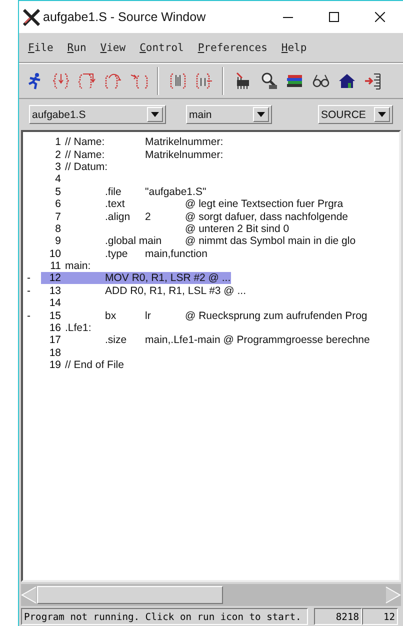 This screenshot has height=626, width=403. I want to click on glasses-icon, so click(321, 81).